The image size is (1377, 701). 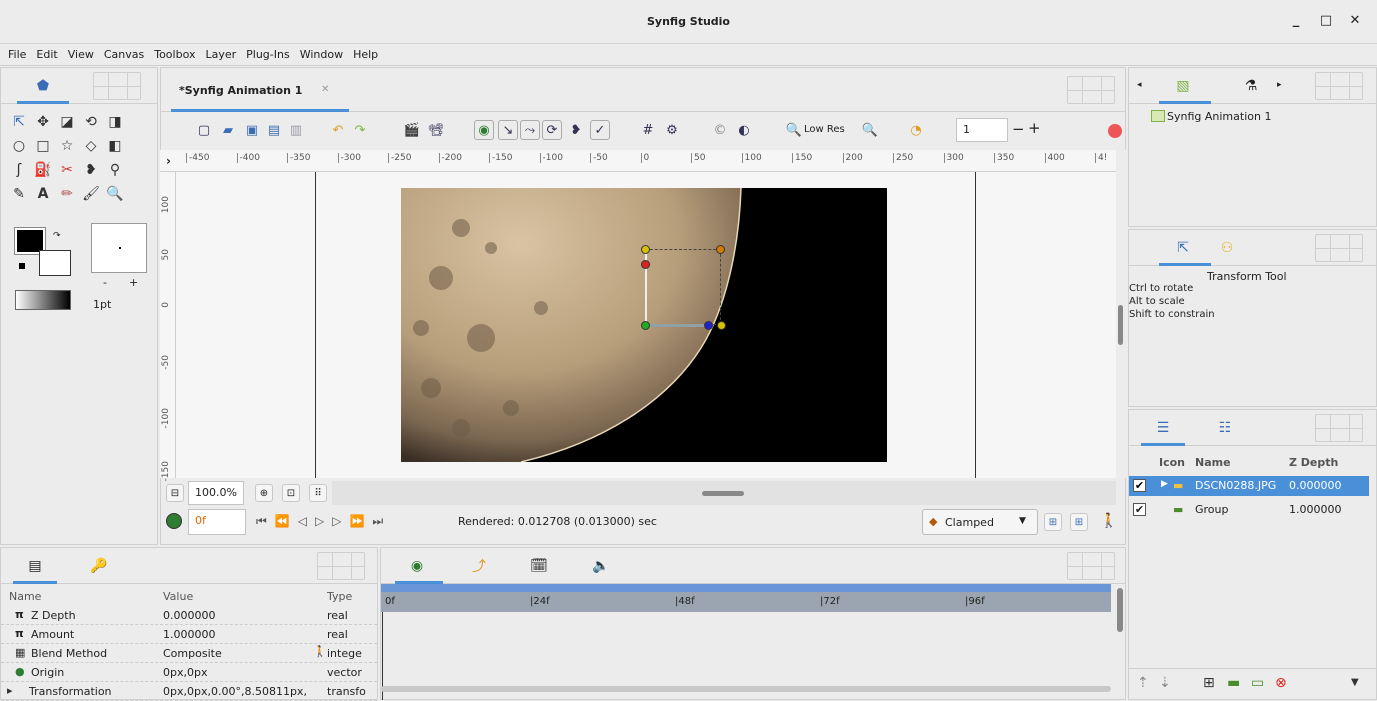 I want to click on draft-render-icon: ◔, so click(x=916, y=130).